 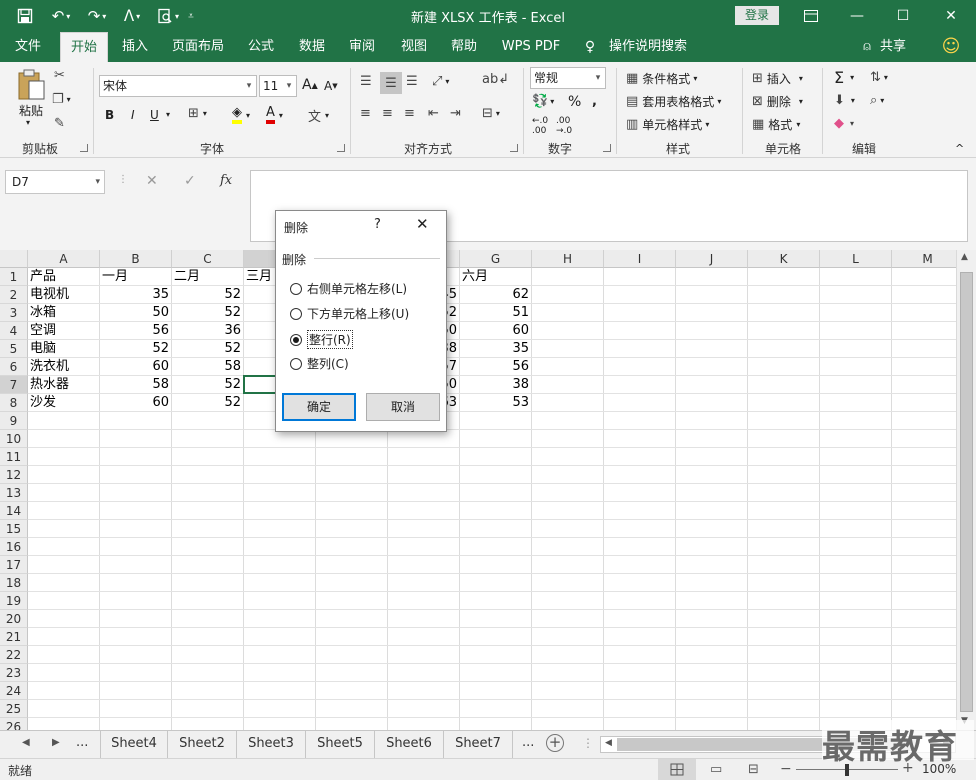 I want to click on align-top-icon: ☰, so click(x=366, y=81).